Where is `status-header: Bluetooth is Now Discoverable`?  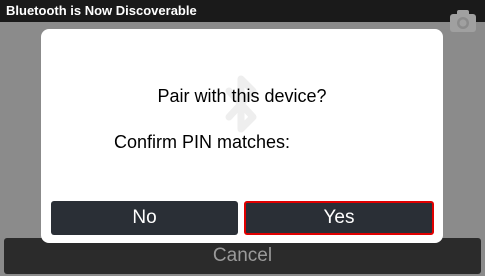
status-header: Bluetooth is Now Discoverable is located at coordinates (242, 11).